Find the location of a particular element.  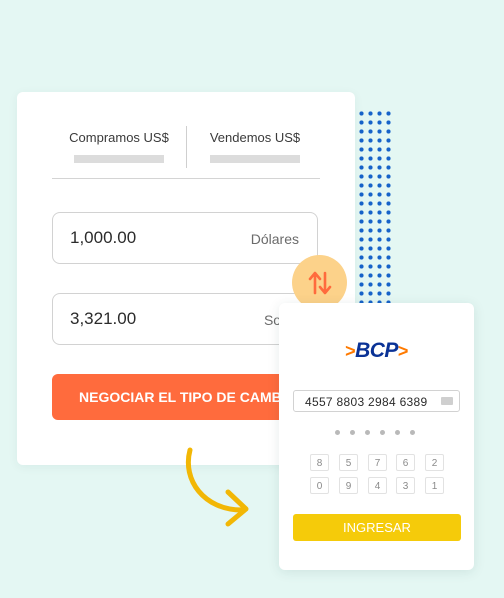

login-button: INGRESAR is located at coordinates (377, 527).